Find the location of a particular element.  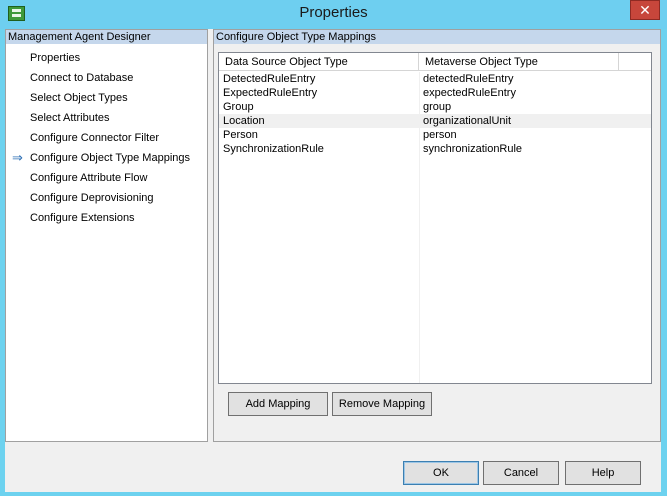

cancel-button: Cancel is located at coordinates (521, 473).